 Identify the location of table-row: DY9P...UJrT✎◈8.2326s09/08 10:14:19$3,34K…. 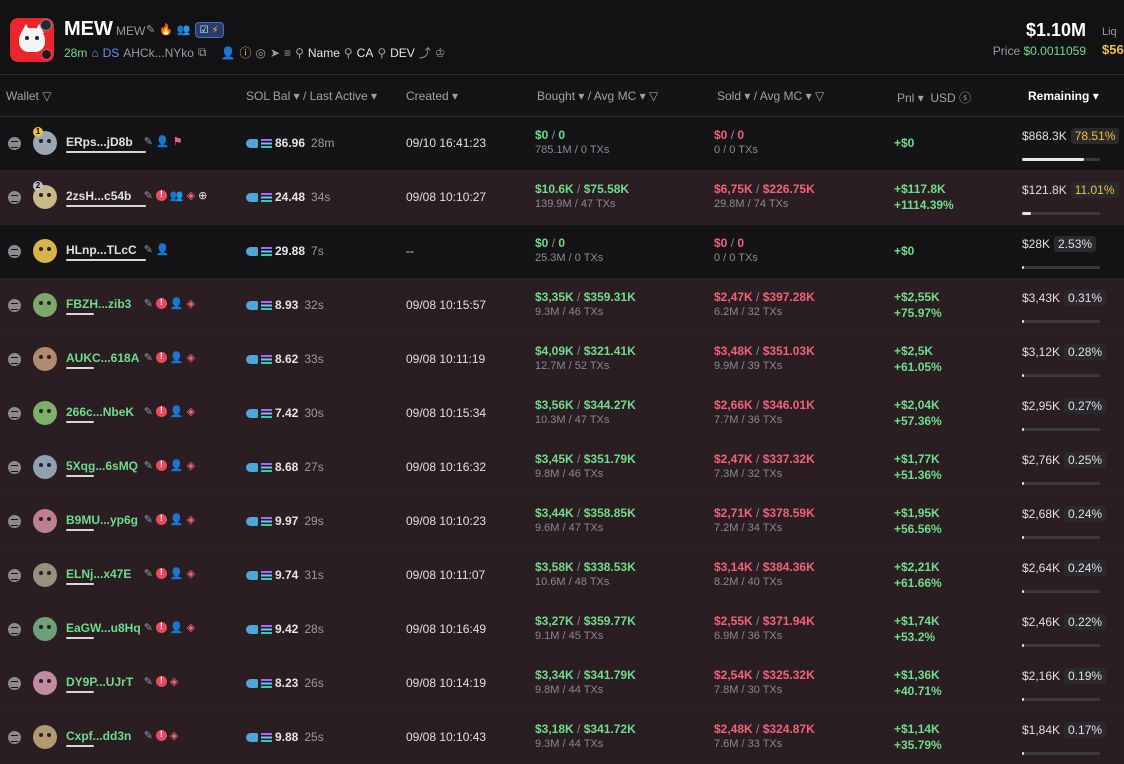
(562, 684).